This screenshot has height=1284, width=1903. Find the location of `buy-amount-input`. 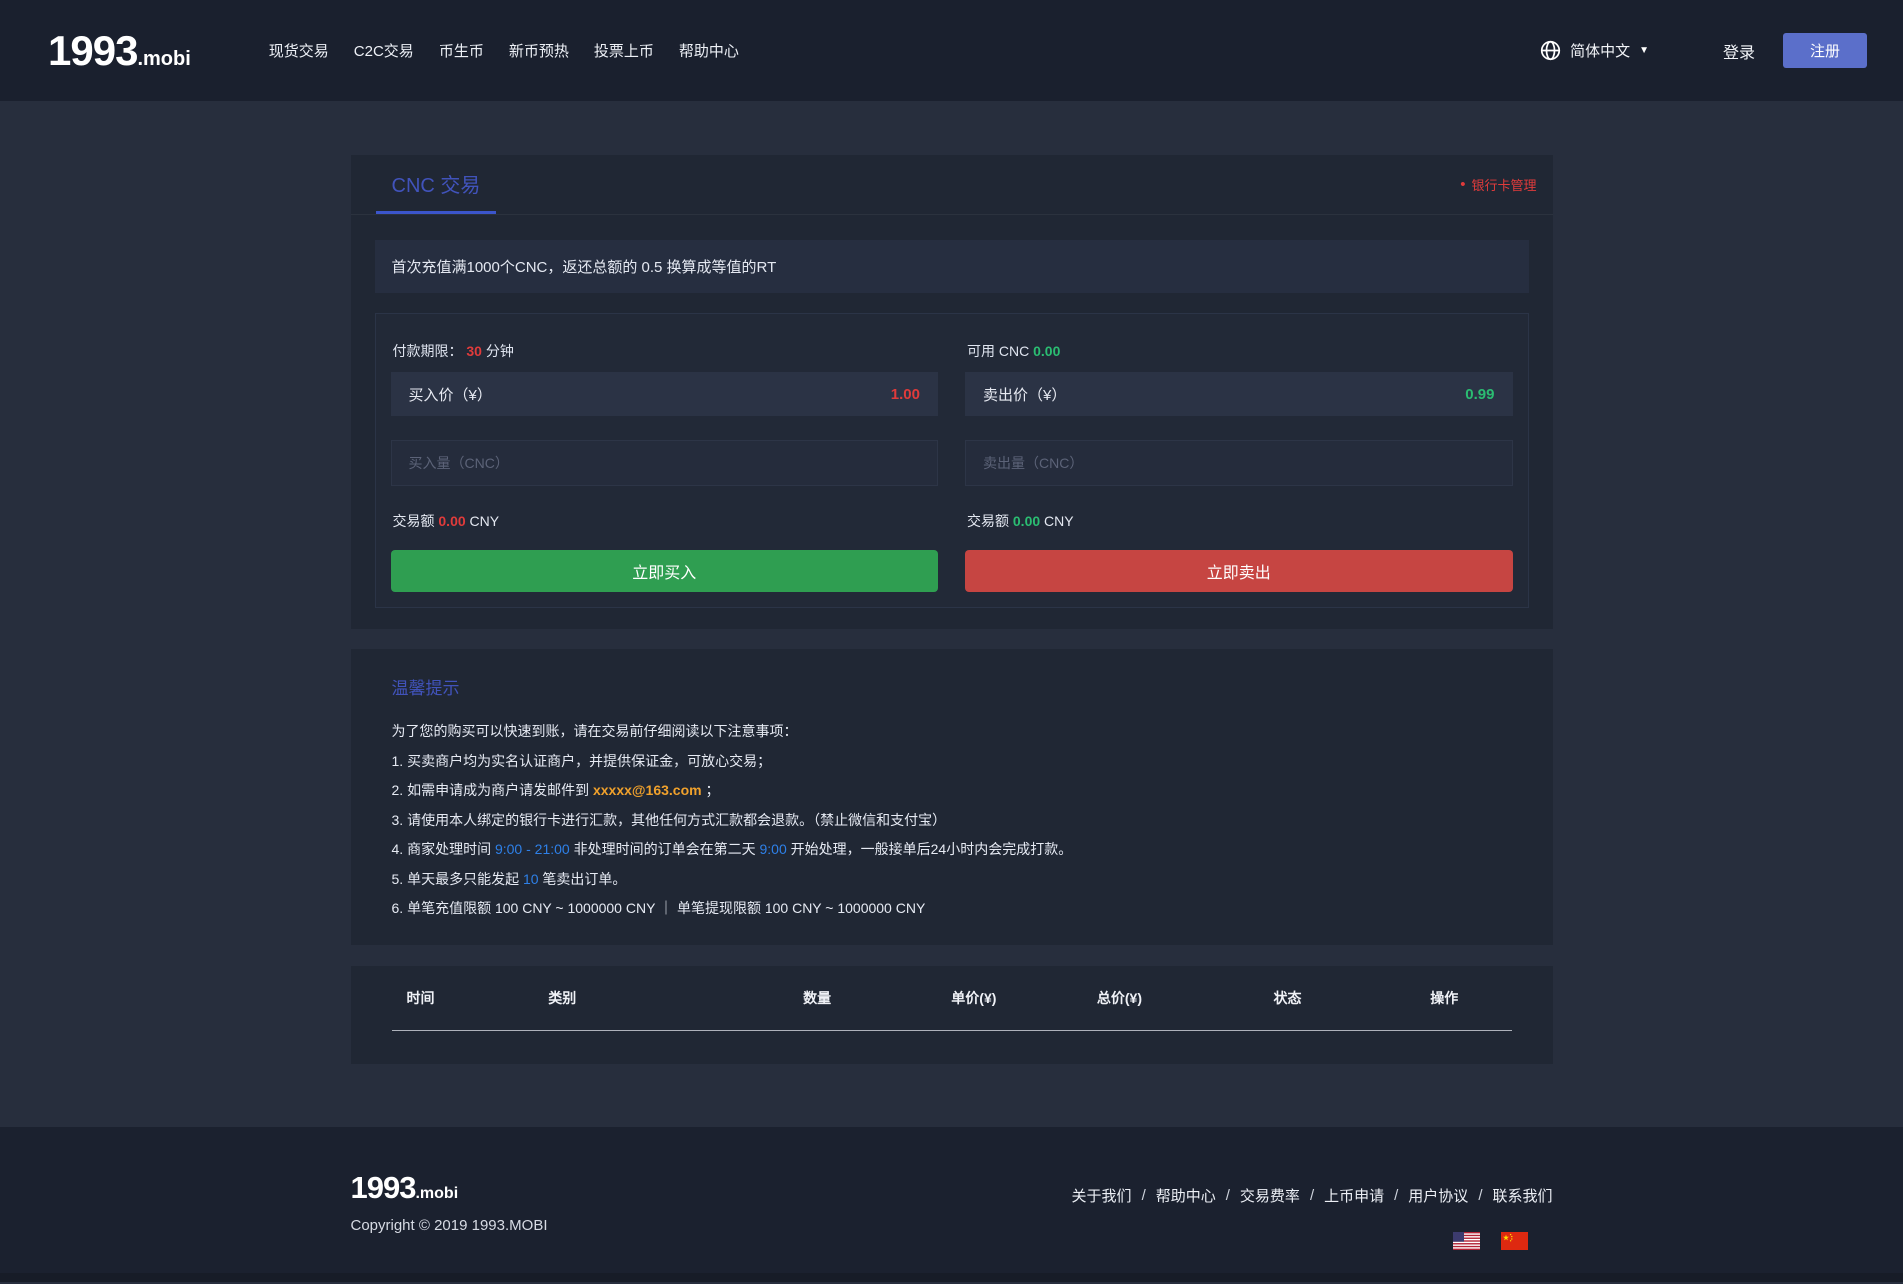

buy-amount-input is located at coordinates (664, 463).